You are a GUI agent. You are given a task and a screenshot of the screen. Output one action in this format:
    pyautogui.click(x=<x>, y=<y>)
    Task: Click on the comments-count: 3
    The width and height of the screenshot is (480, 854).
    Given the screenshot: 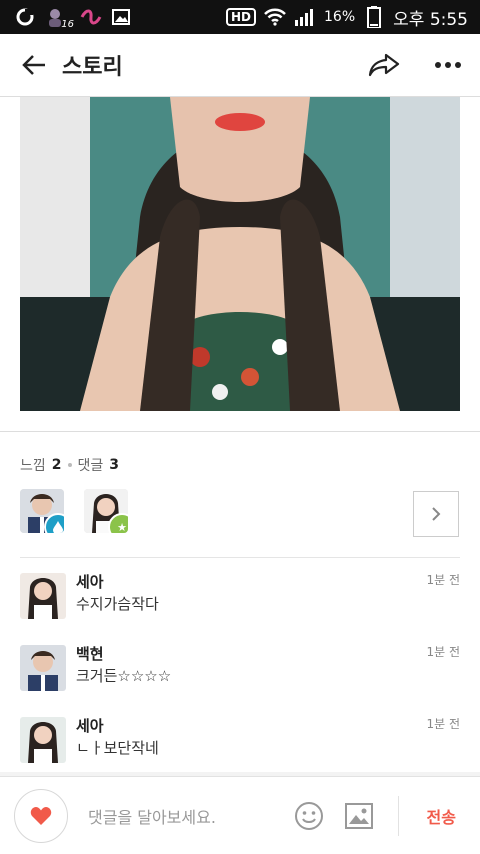 What is the action you would take?
    pyautogui.click(x=114, y=465)
    